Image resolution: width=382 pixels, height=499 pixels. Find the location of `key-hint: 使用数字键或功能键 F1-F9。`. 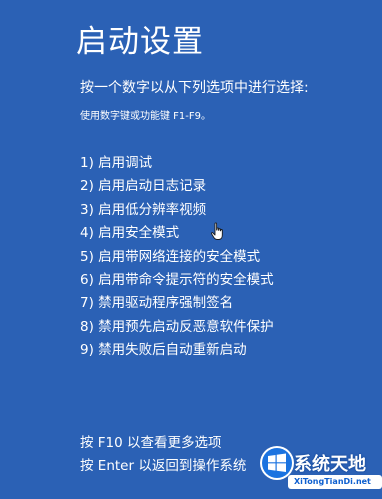

key-hint: 使用数字键或功能键 F1-F9。 is located at coordinates (146, 116).